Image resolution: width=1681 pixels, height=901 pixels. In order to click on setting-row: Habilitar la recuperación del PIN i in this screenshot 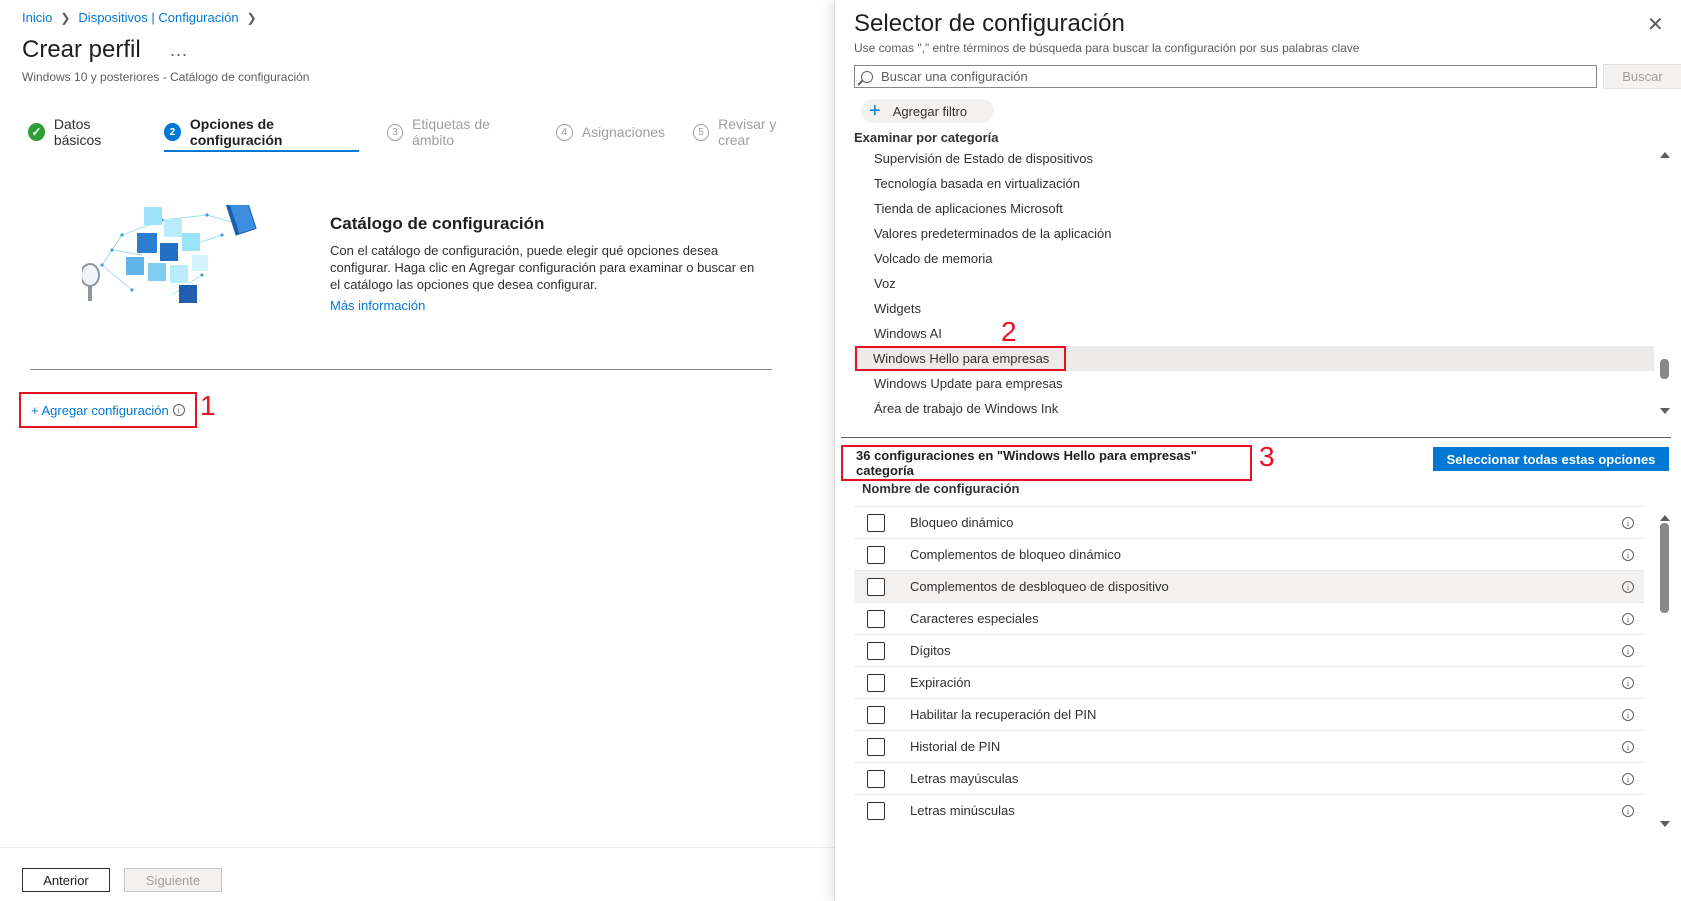, I will do `click(1249, 714)`.